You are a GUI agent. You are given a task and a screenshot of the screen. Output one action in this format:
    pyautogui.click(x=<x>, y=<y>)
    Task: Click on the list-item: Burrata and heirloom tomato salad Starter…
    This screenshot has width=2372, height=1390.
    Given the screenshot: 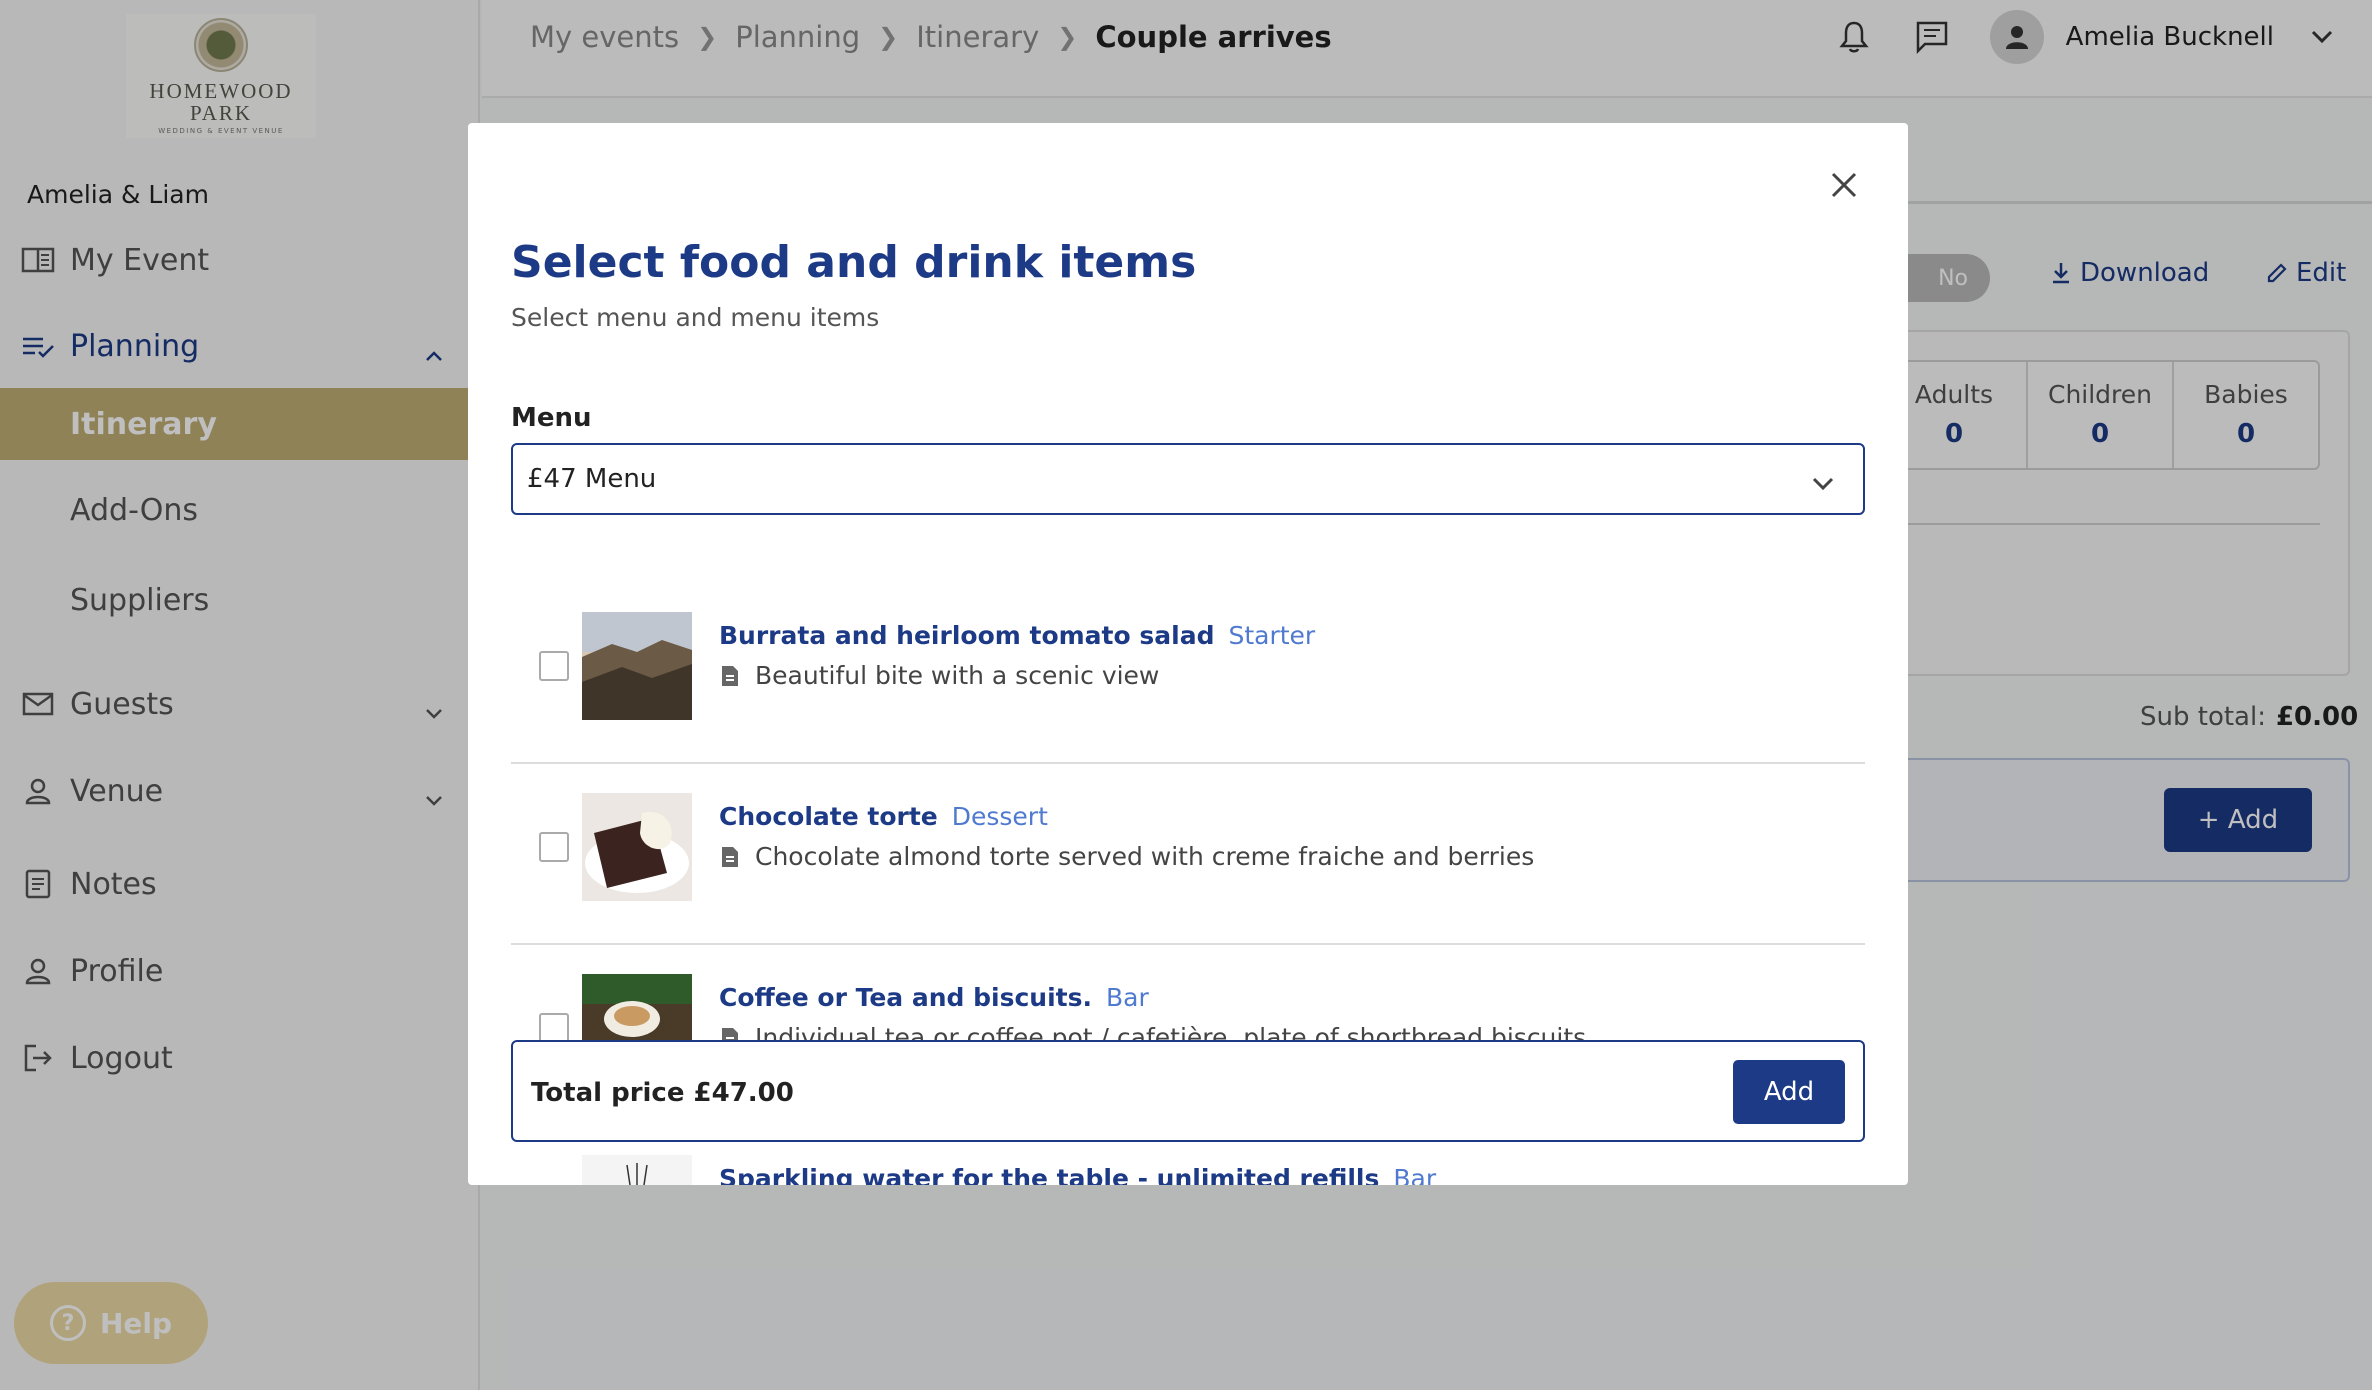 What is the action you would take?
    pyautogui.click(x=1188, y=673)
    